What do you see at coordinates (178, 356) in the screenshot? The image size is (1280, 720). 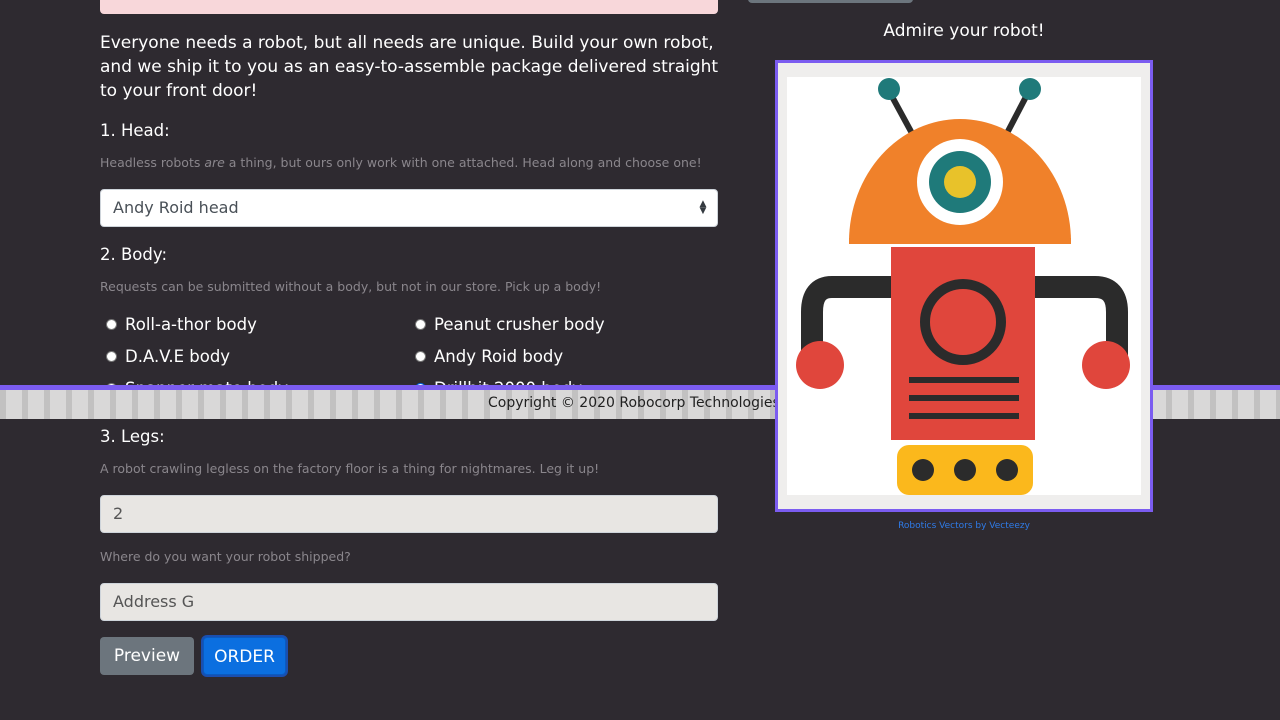 I see `radio-label: D.A.V.E body` at bounding box center [178, 356].